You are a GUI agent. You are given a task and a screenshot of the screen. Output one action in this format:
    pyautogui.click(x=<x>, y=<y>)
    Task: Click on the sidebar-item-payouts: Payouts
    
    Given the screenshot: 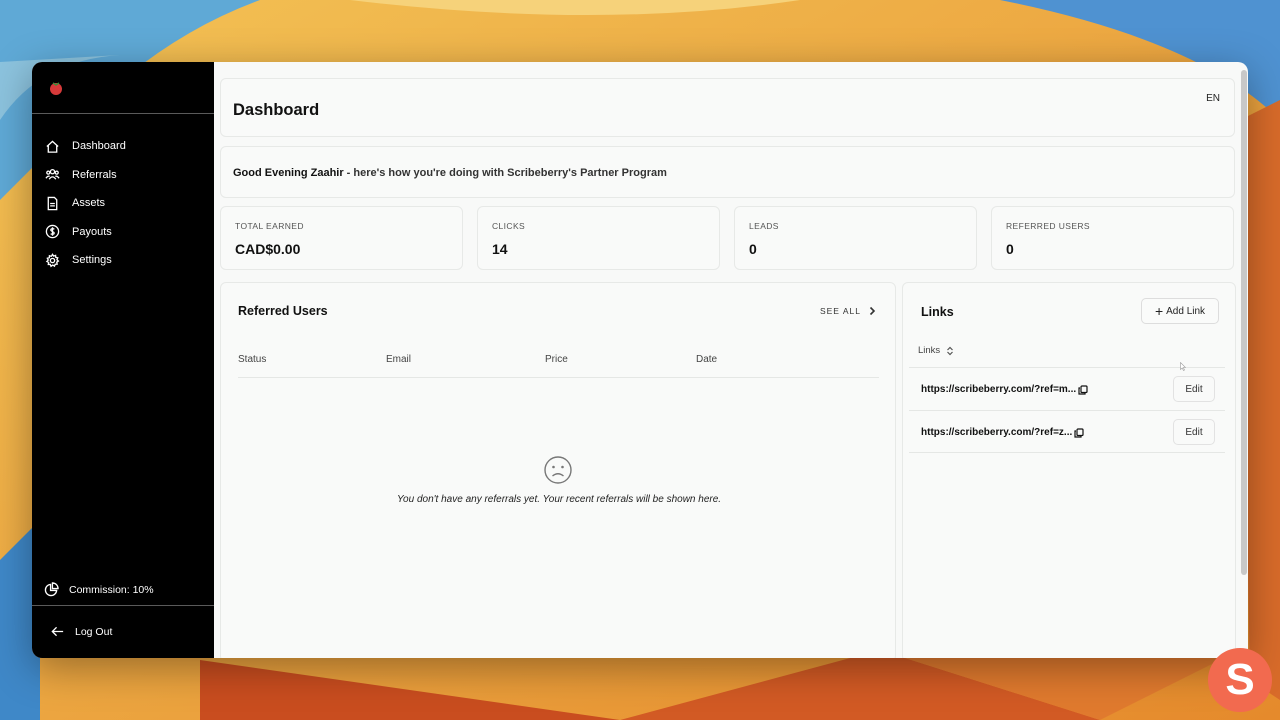 What is the action you would take?
    pyautogui.click(x=124, y=232)
    